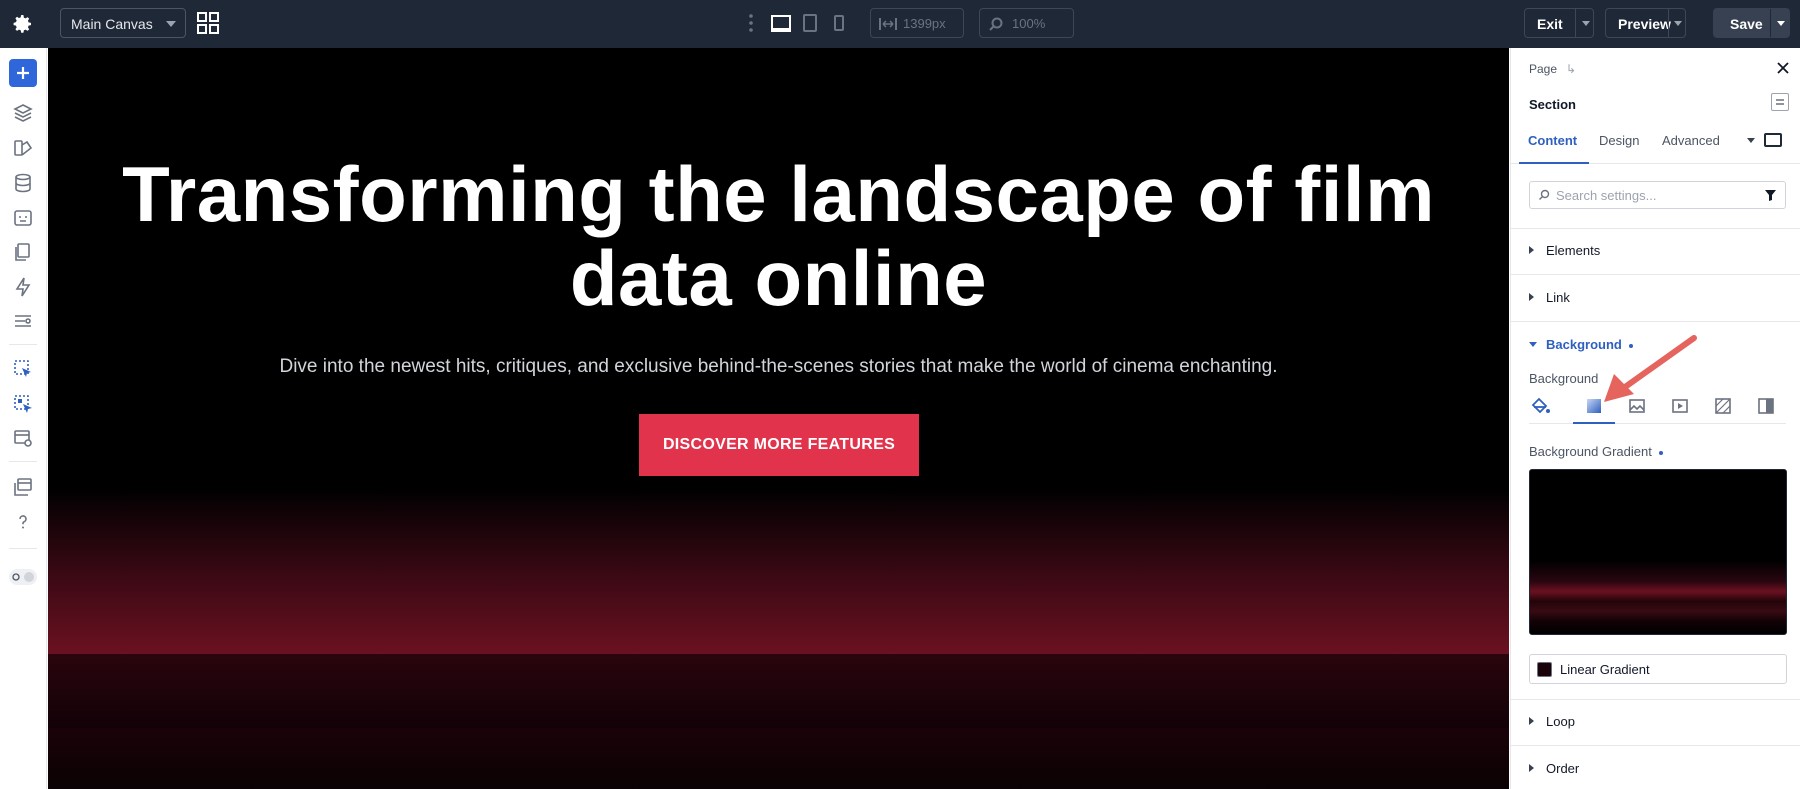 Image resolution: width=1800 pixels, height=789 pixels. What do you see at coordinates (781, 23) in the screenshot?
I see `desktop-icon` at bounding box center [781, 23].